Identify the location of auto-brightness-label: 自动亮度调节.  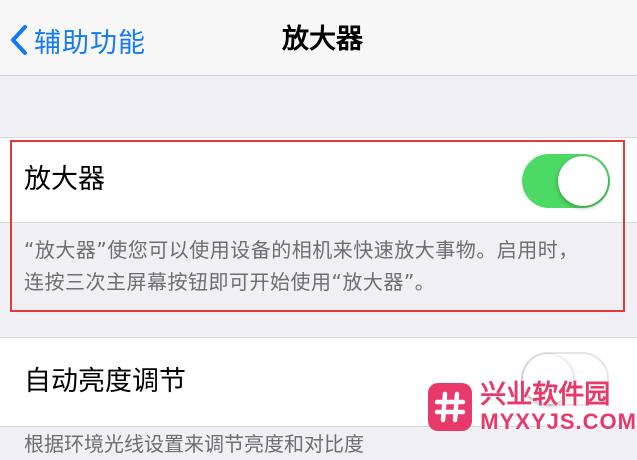
(105, 381).